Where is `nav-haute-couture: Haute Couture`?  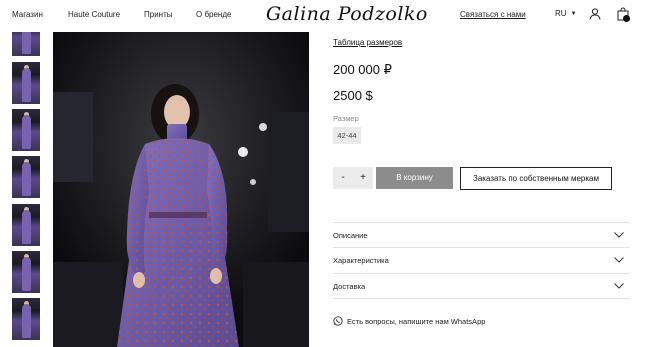
nav-haute-couture: Haute Couture is located at coordinates (94, 14).